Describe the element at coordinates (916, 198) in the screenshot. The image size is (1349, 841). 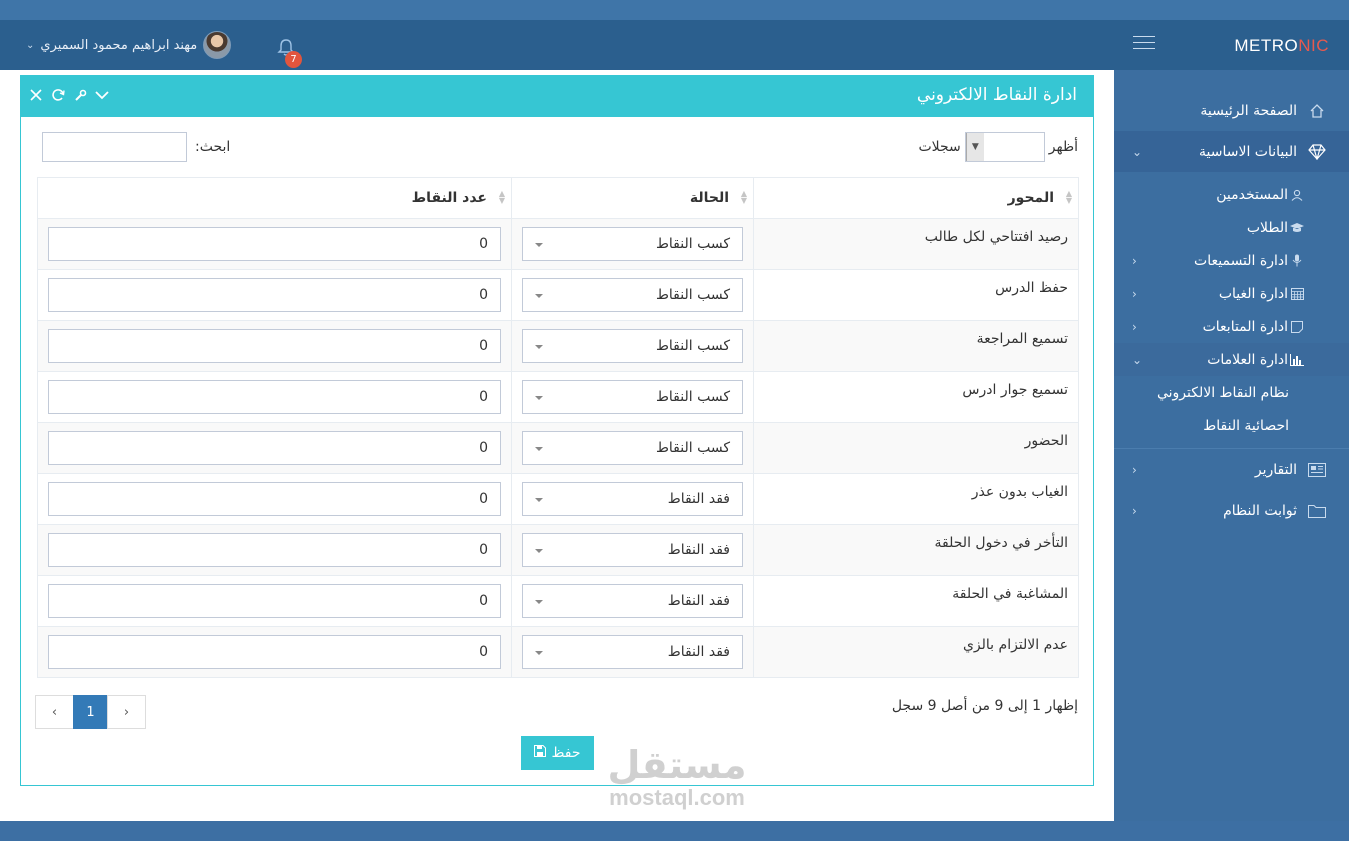
I see `column-header-axis: ▲ ▼ المحور` at that location.